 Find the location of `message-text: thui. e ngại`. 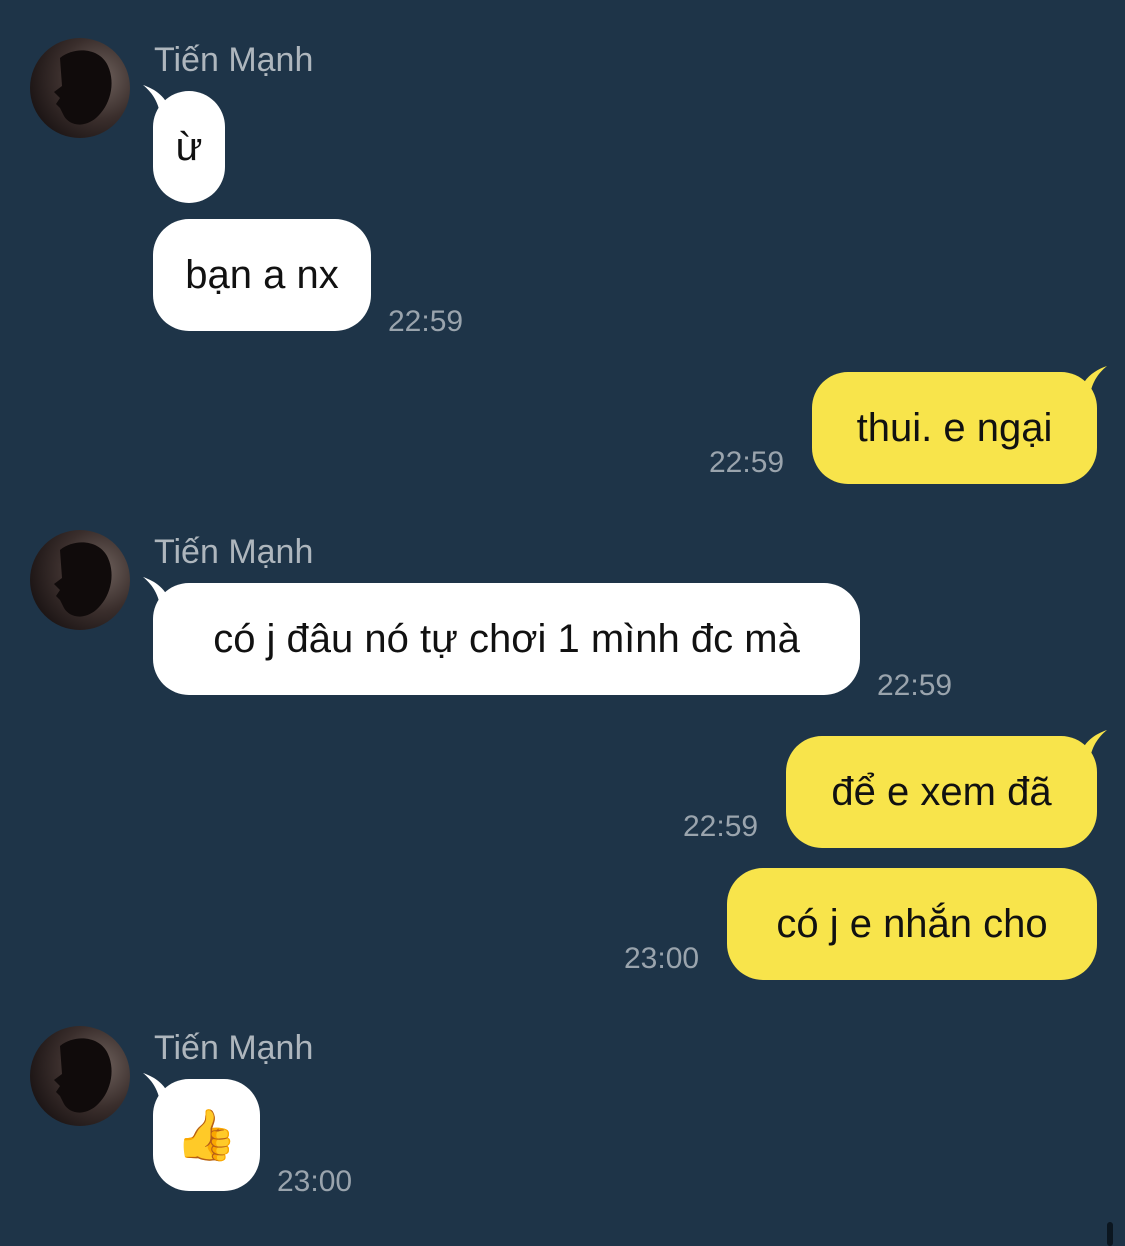

message-text: thui. e ngại is located at coordinates (954, 427).